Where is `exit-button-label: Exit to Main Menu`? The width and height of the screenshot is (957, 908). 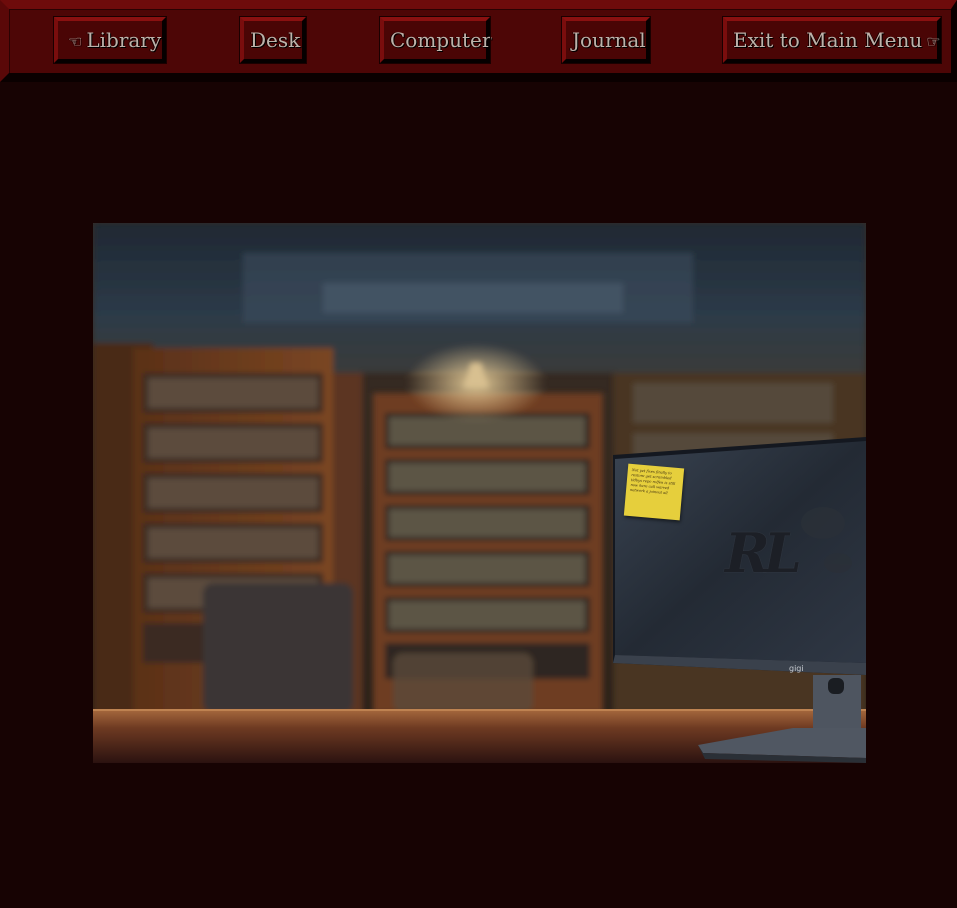 exit-button-label: Exit to Main Menu is located at coordinates (828, 40).